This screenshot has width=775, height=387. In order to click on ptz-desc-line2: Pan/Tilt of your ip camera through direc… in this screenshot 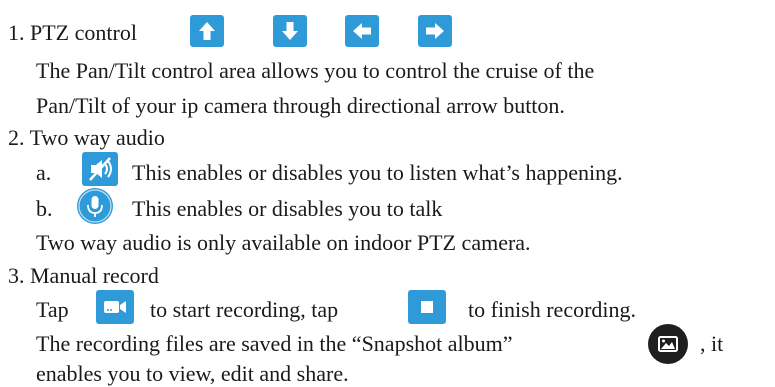, I will do `click(300, 105)`.